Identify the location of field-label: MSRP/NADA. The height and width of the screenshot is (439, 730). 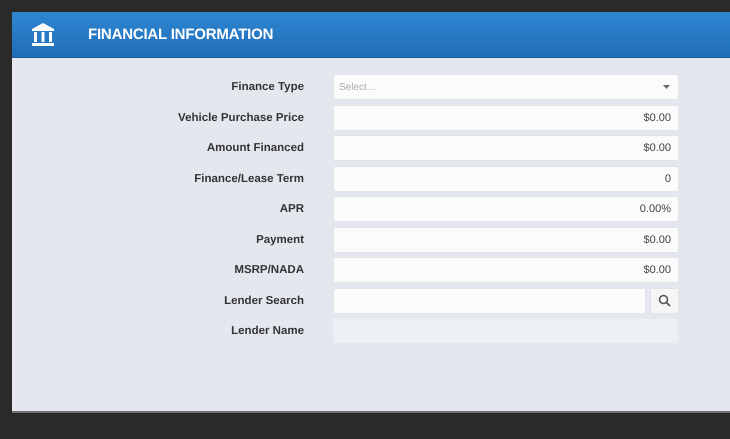
(269, 270).